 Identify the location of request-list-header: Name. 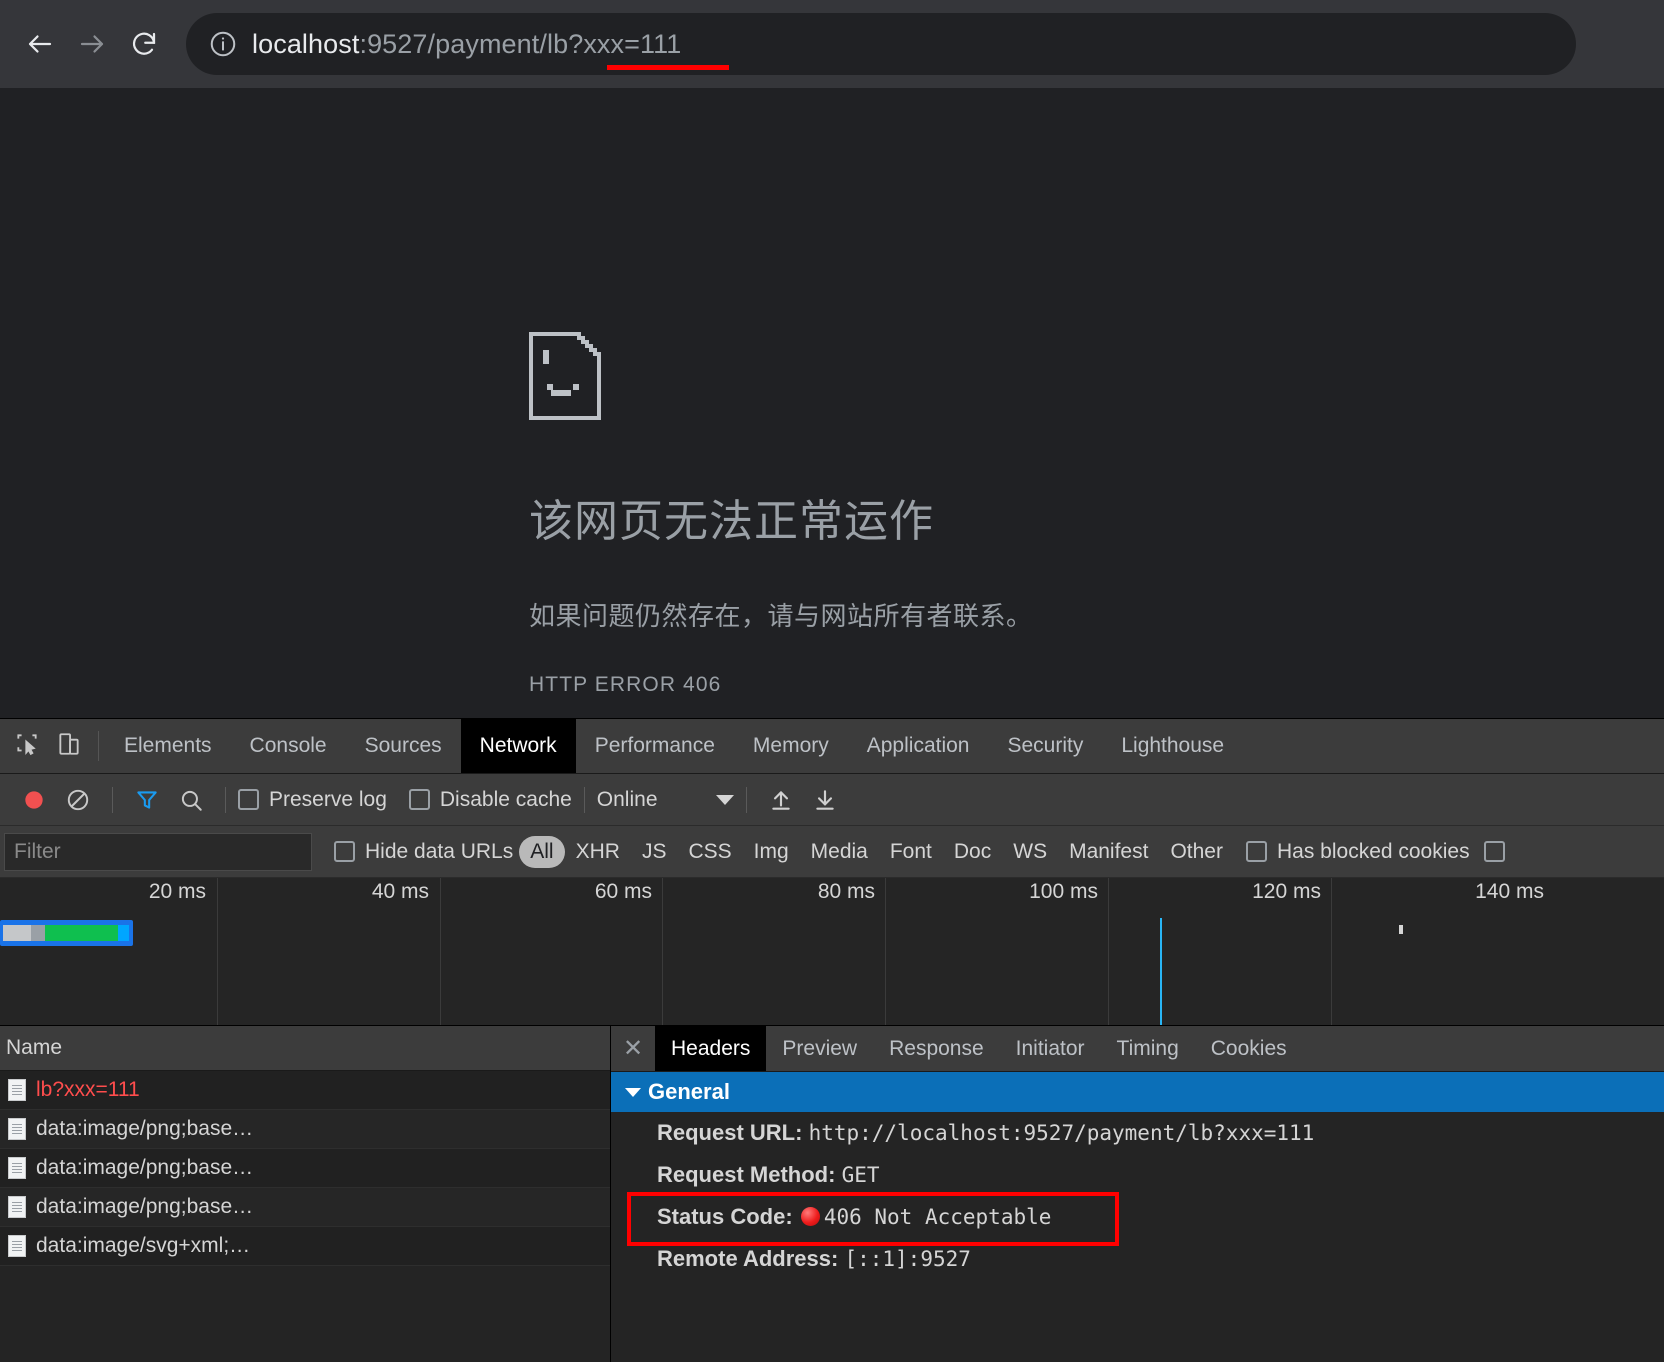
(305, 1048).